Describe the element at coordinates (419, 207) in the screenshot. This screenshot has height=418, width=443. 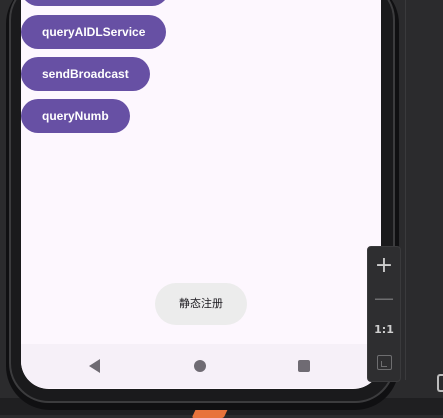
I see `emulator-side-panel` at that location.